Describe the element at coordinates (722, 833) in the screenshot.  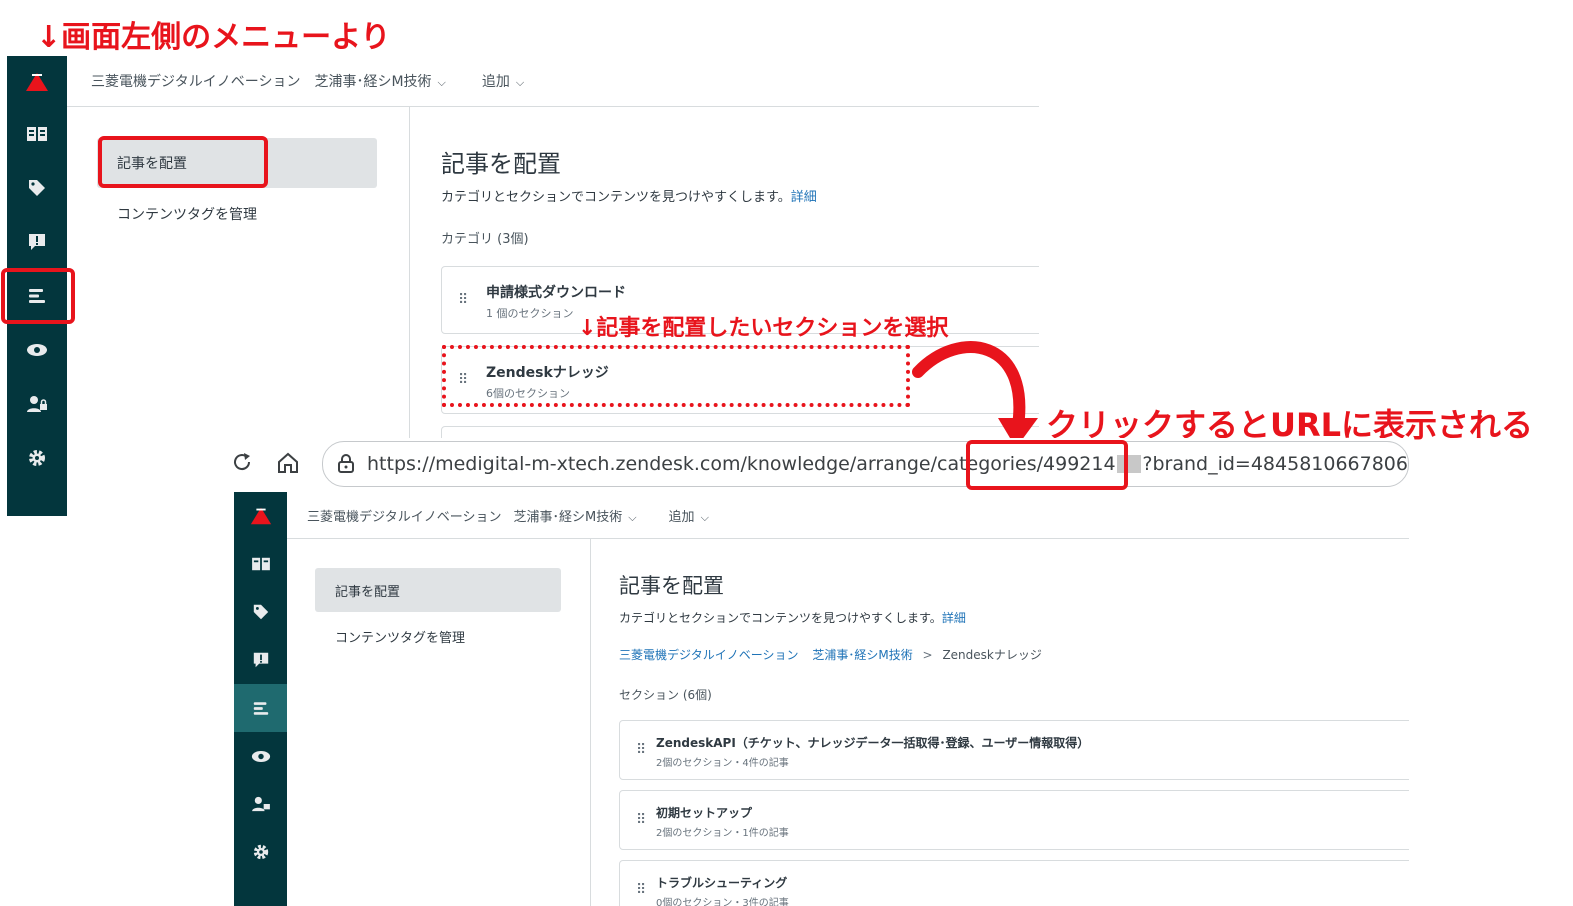
I see `section-subtitle: 2個のセクション・1件の記事` at that location.